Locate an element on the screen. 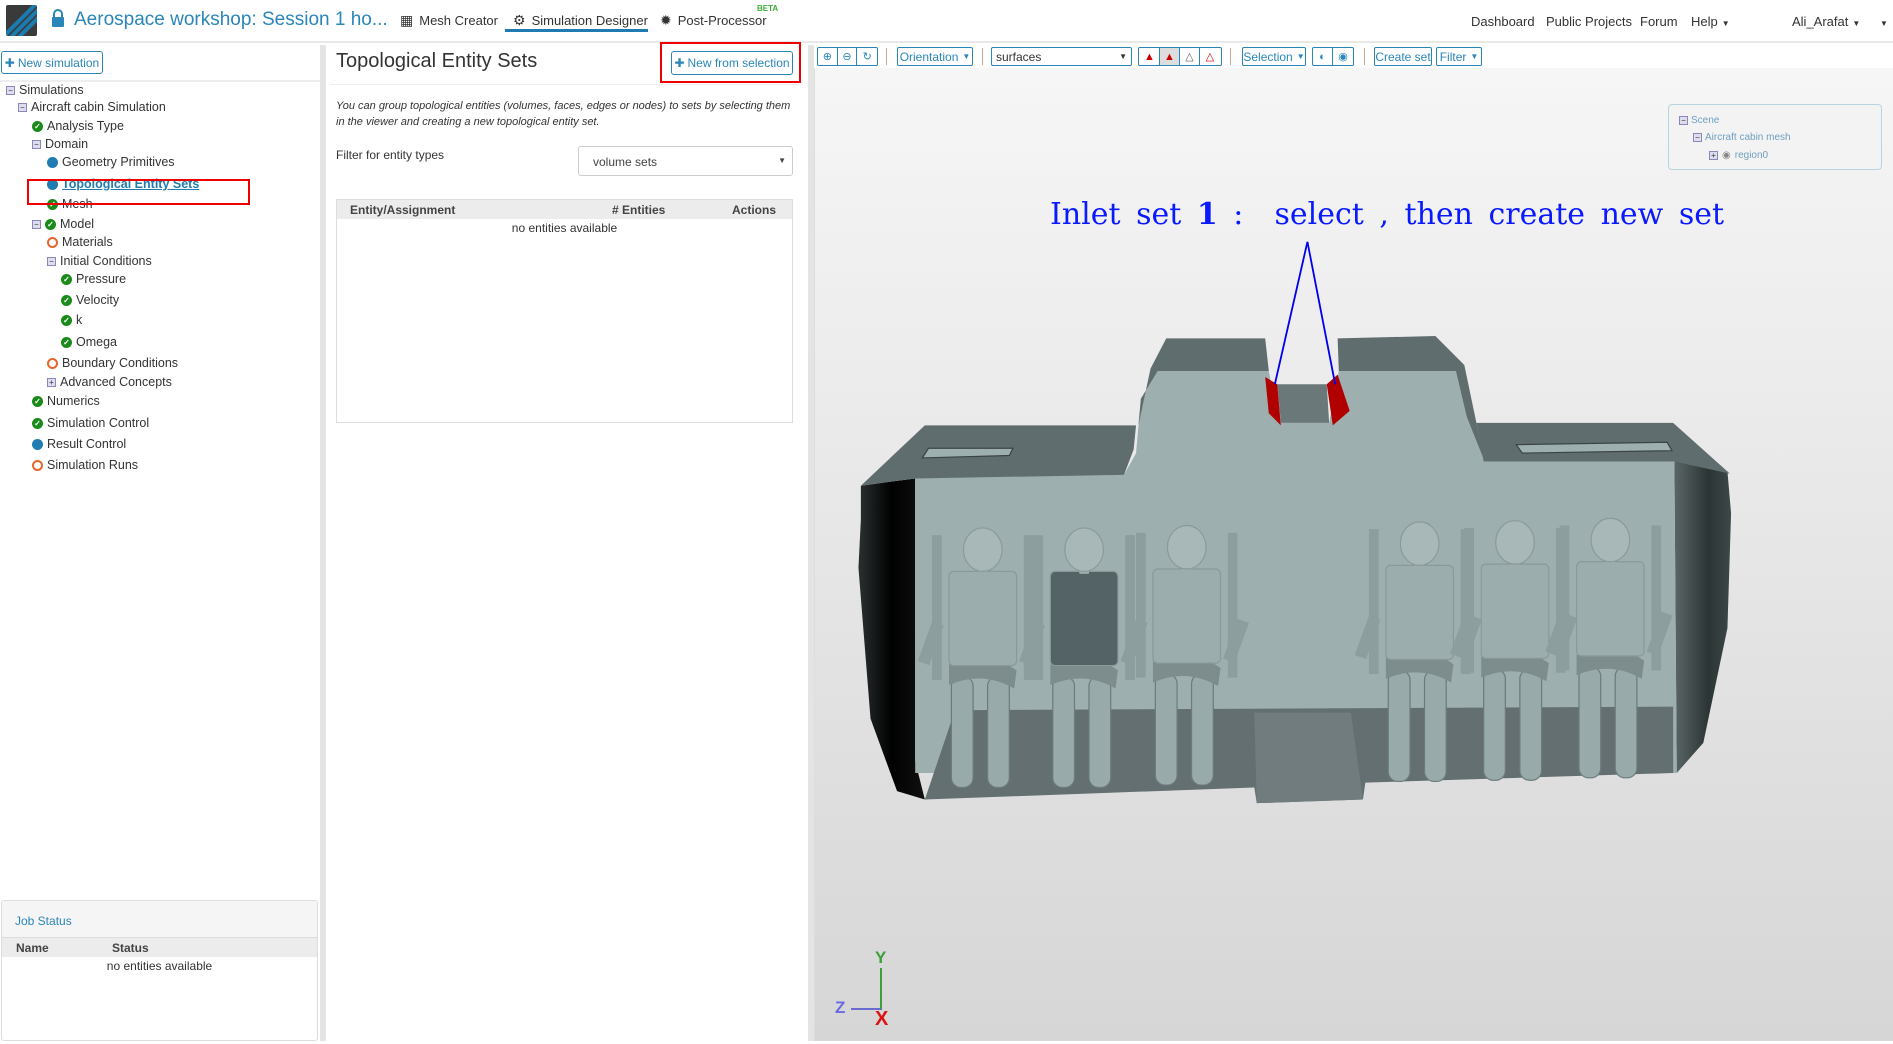 This screenshot has height=1044, width=1893. incomplete-circle-icon is located at coordinates (52, 363).